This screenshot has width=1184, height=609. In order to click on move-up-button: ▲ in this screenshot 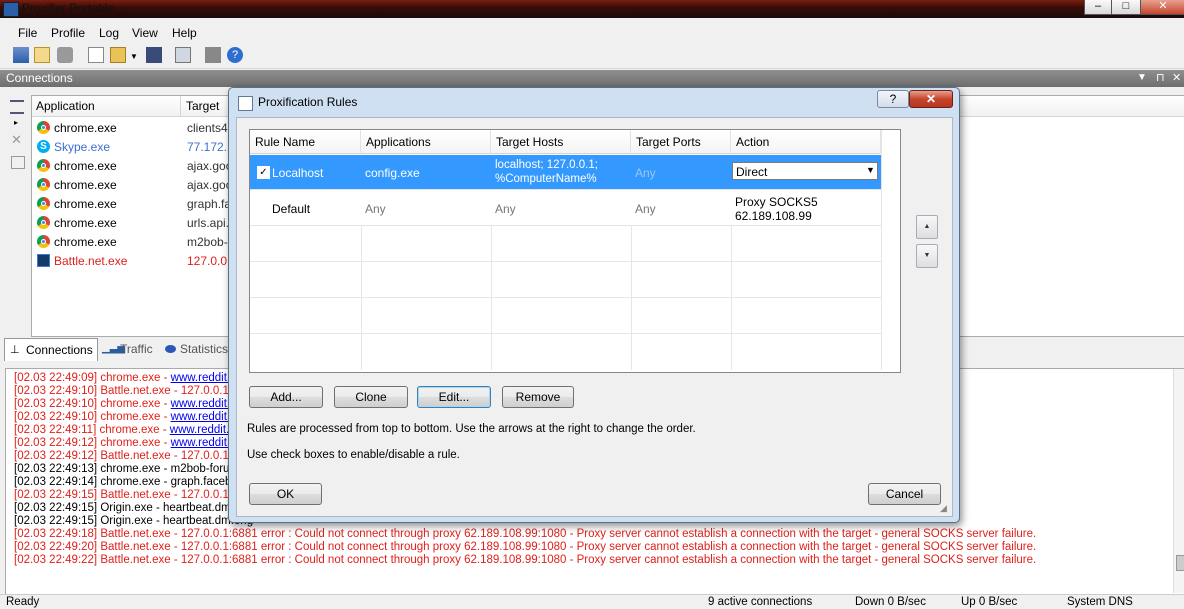, I will do `click(927, 227)`.